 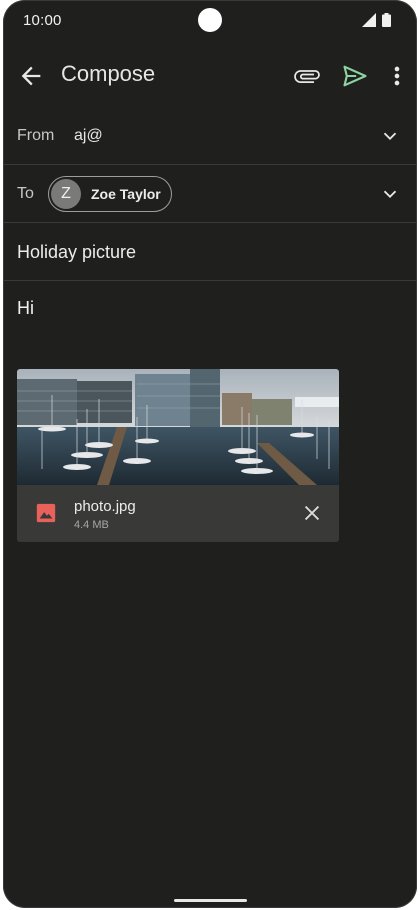 I want to click on avatar: Z, so click(x=66, y=194).